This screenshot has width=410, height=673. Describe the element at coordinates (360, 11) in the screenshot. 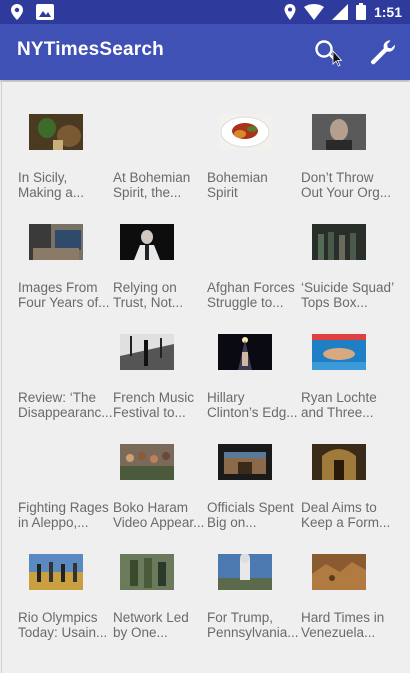

I see `battery-icon` at that location.